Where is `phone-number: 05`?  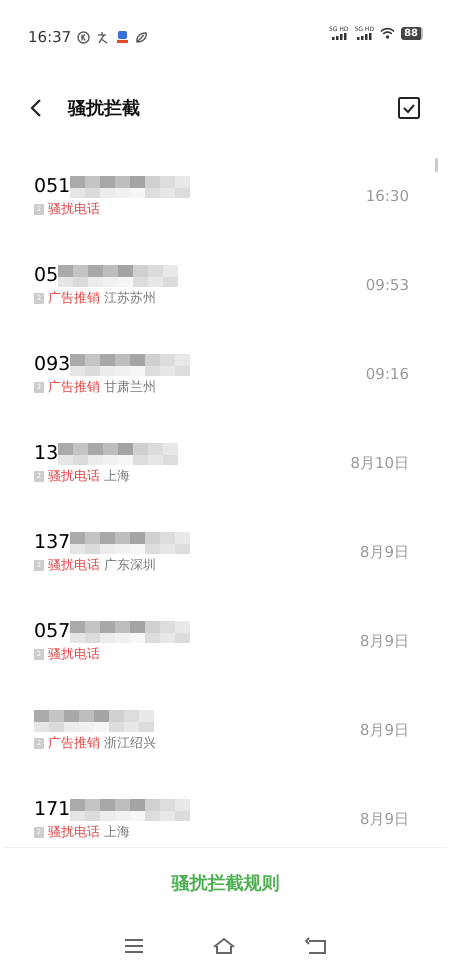 phone-number: 05 is located at coordinates (46, 275).